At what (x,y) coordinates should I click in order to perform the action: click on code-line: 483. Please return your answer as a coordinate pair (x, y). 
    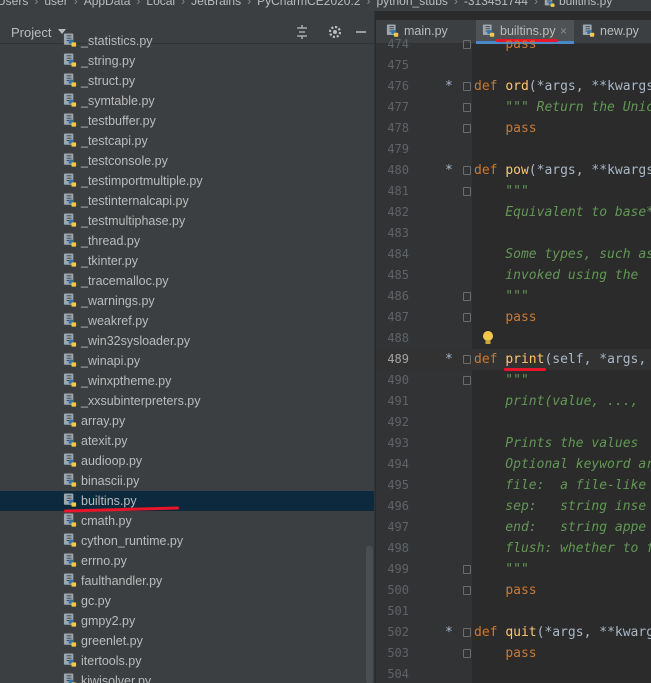
    Looking at the image, I should click on (513, 233).